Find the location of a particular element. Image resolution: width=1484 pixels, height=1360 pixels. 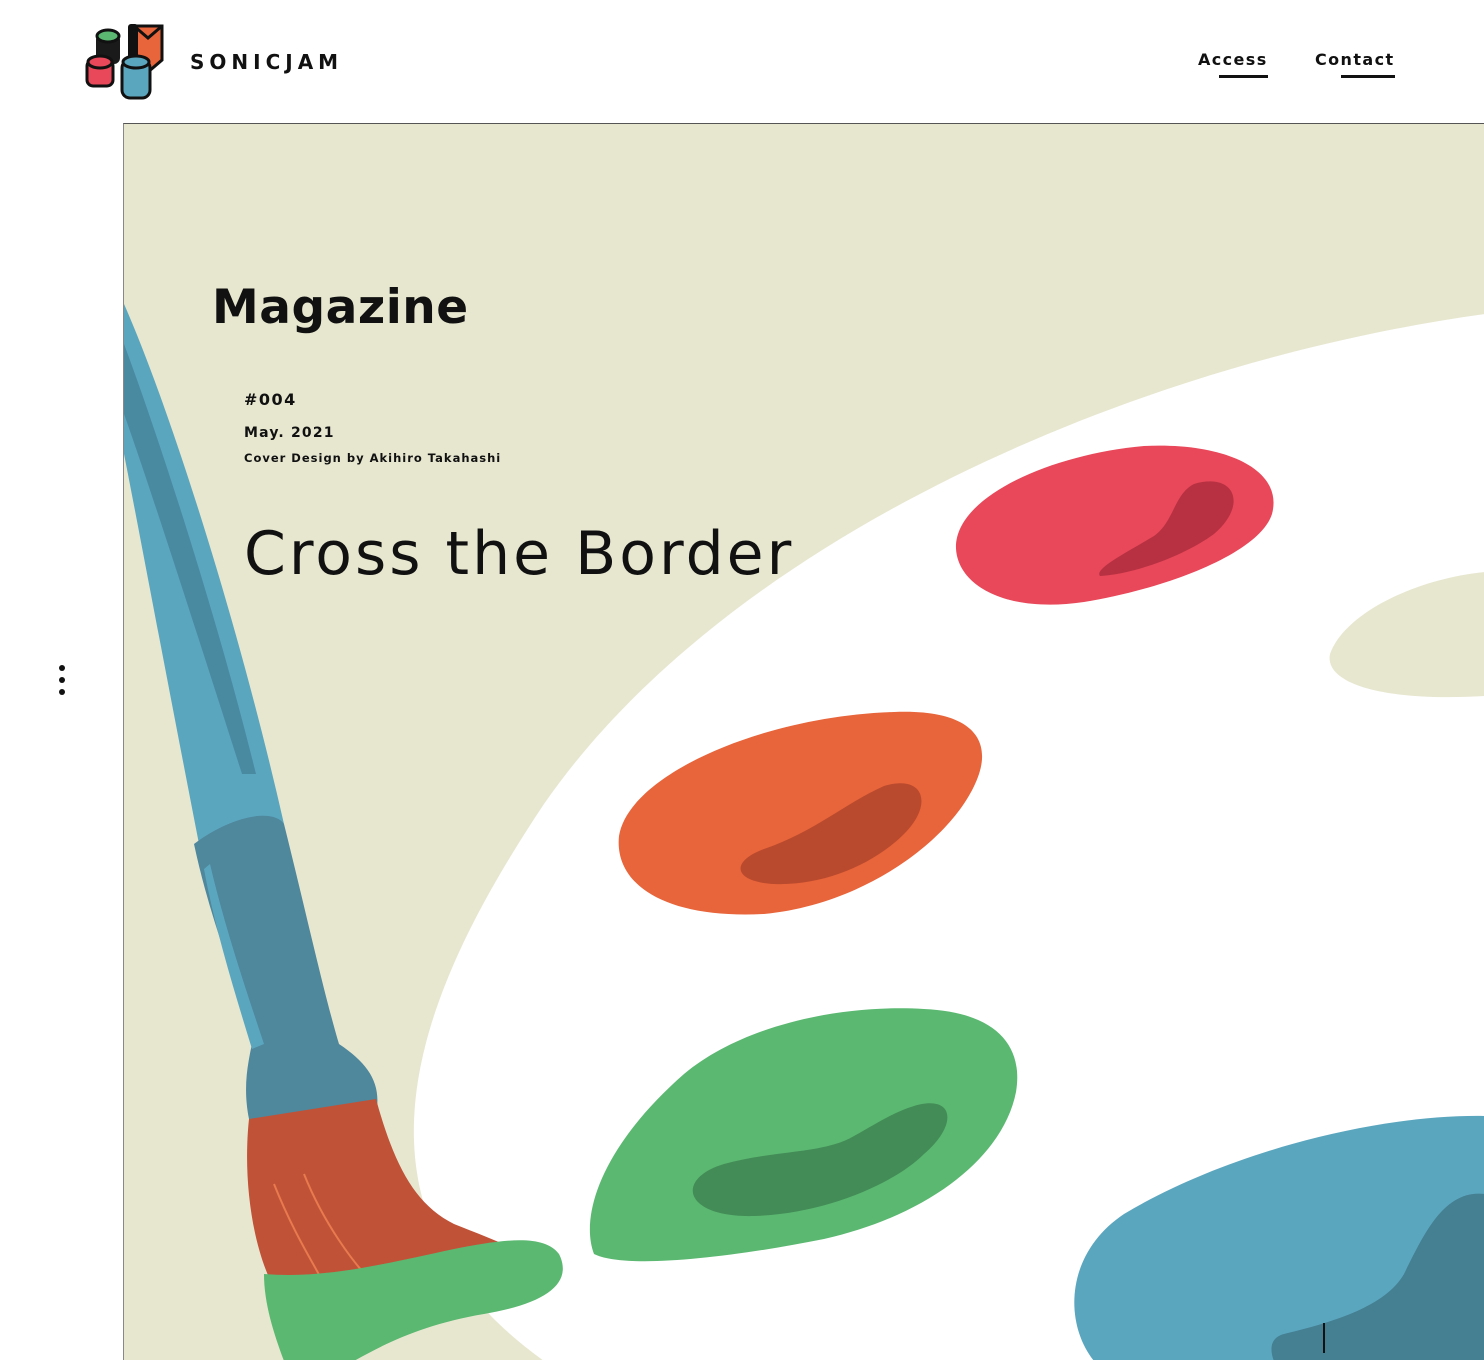

nav-access-link: Access is located at coordinates (1233, 64).